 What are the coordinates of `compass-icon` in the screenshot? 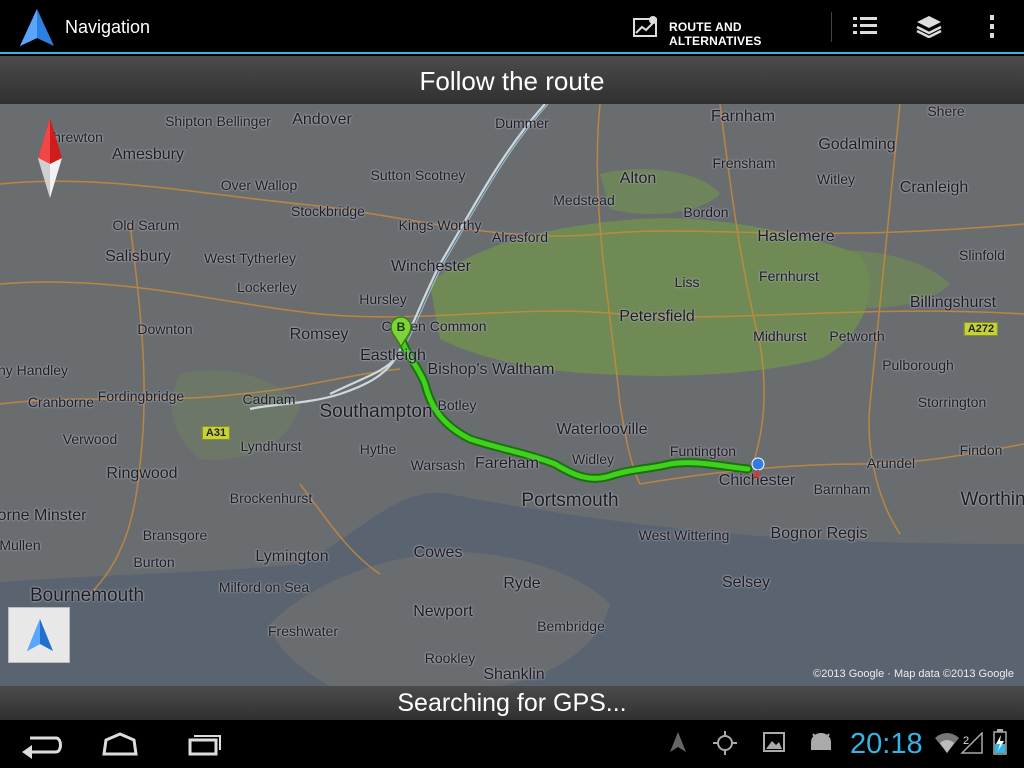 It's located at (50, 160).